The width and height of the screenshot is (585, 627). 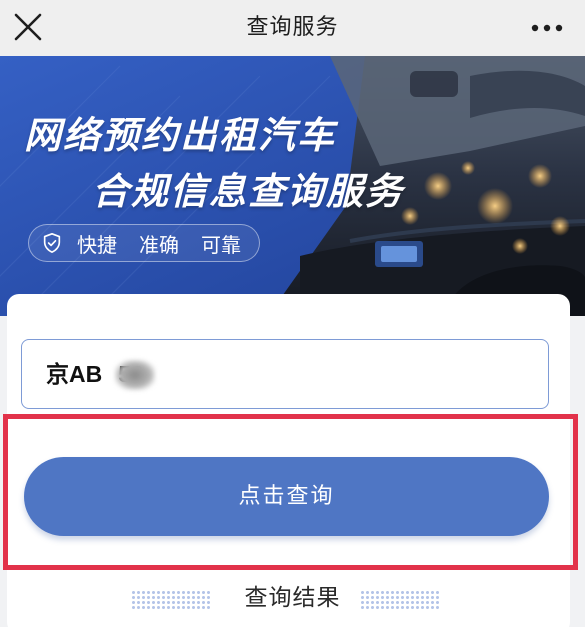 I want to click on slogan-pill: 快捷 准确 可靠, so click(x=144, y=243).